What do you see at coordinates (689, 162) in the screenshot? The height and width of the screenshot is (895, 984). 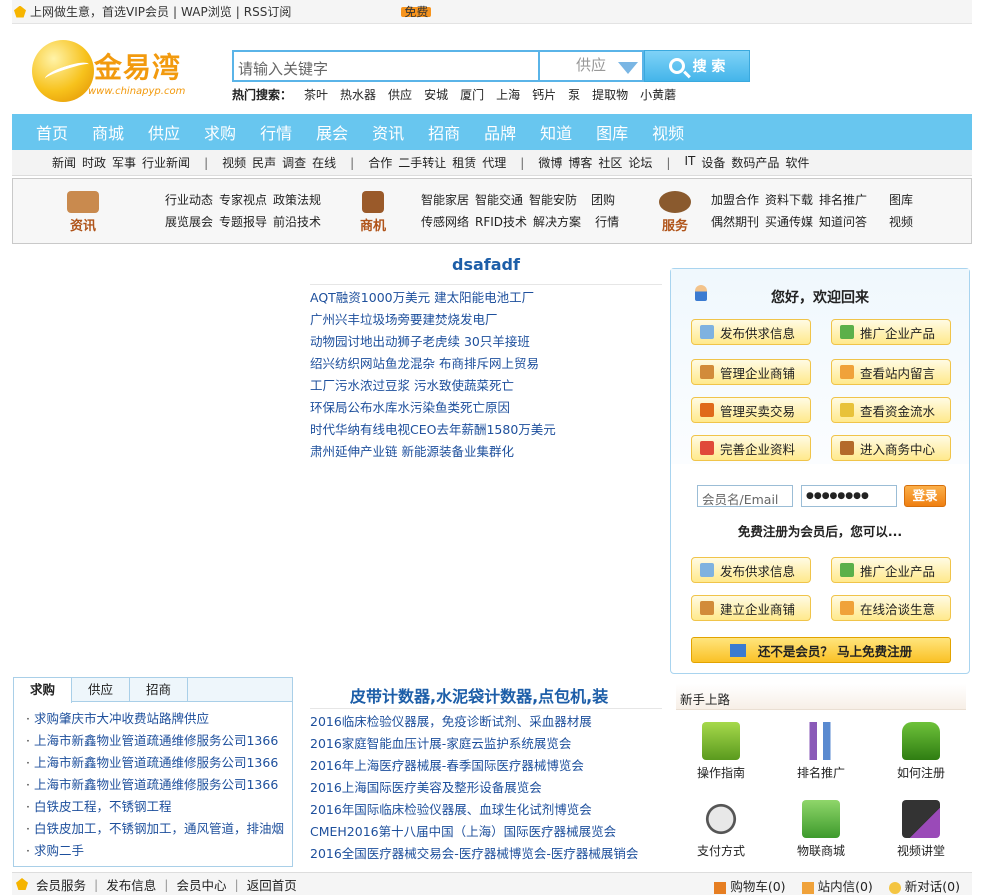 I see `subnav-link: IT` at bounding box center [689, 162].